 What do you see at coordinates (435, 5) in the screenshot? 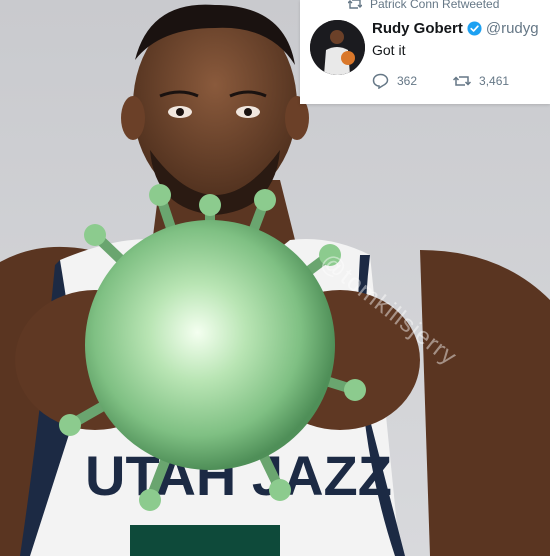
I see `retweeted-by-label: Patrick Conn Retweeted` at bounding box center [435, 5].